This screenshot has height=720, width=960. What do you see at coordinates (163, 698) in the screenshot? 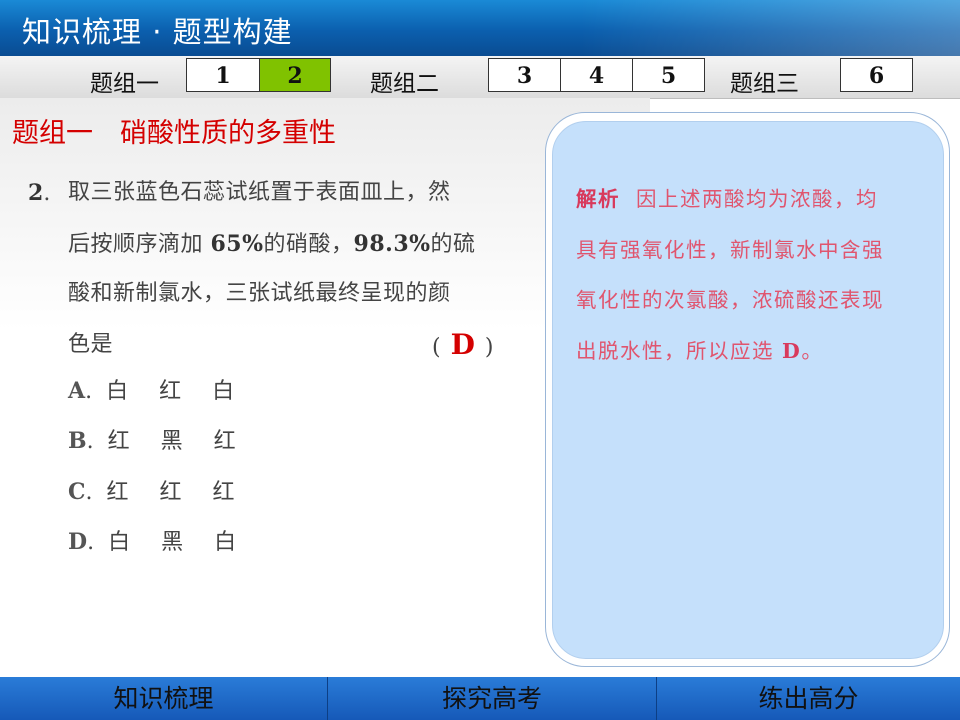
I see `footer-tab-knowledge: 知识梳理` at bounding box center [163, 698].